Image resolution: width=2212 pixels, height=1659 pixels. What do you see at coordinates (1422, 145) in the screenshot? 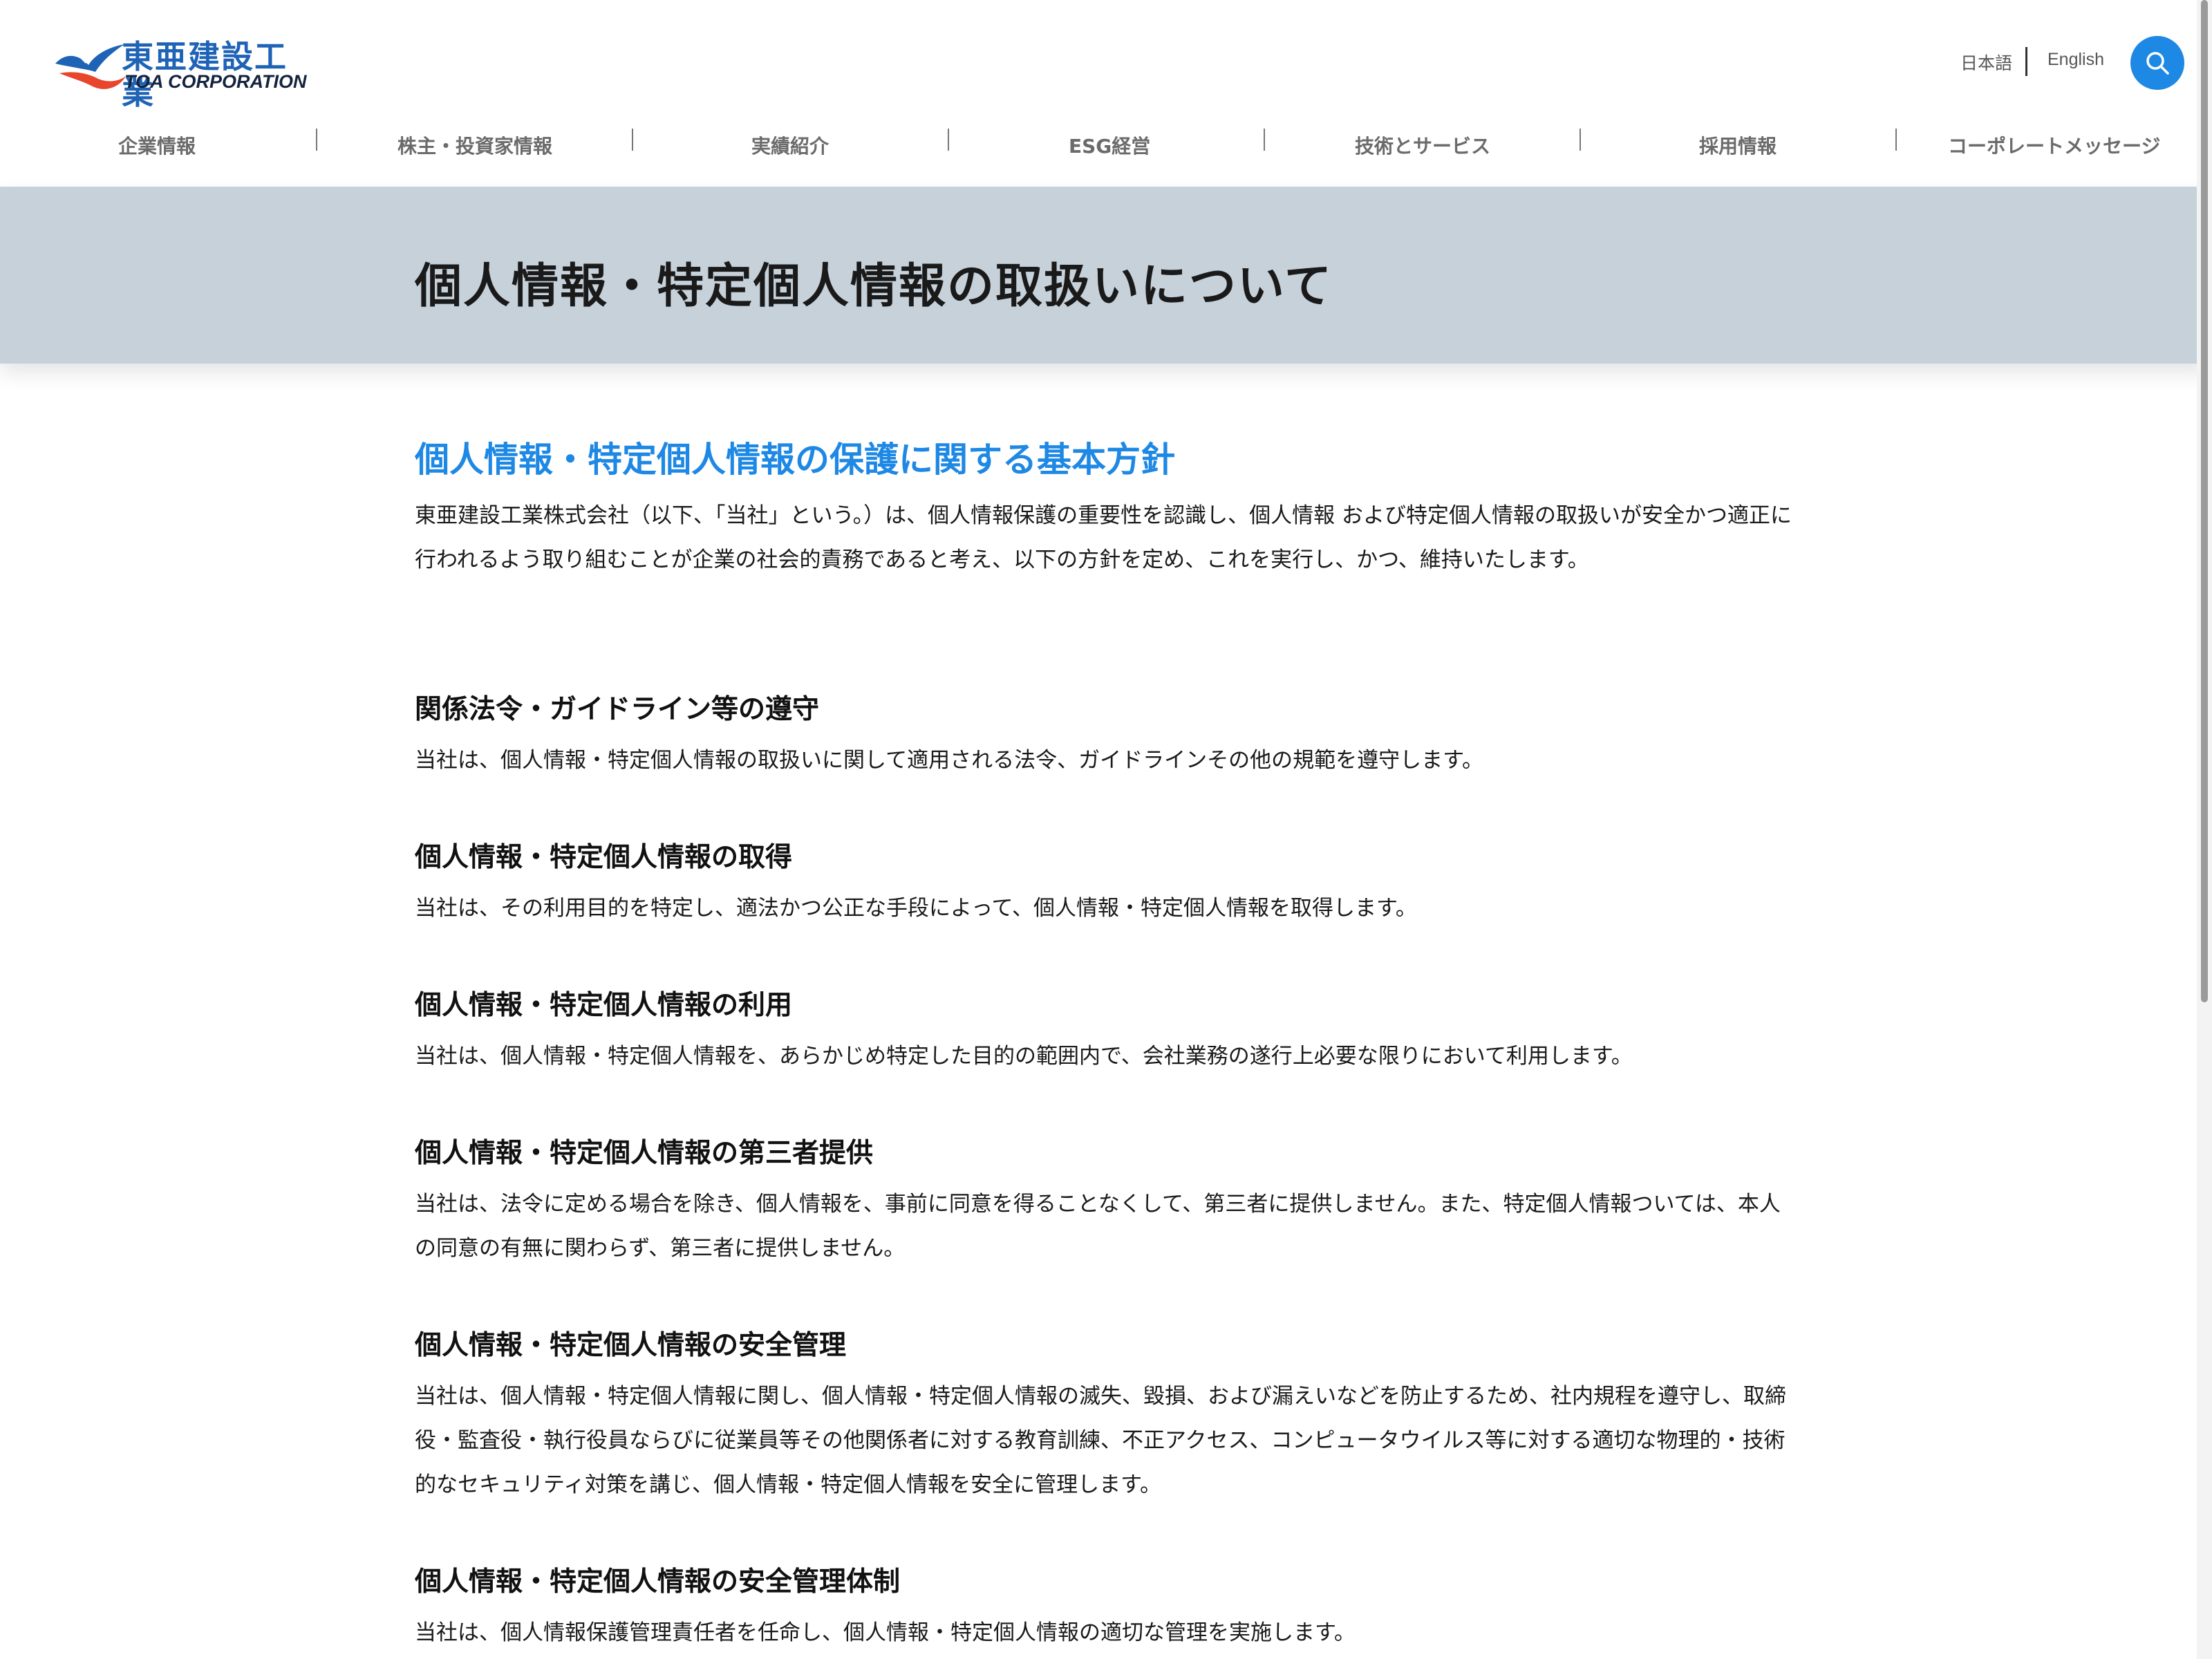
I see `nav-item-technology: 技術とサービス` at bounding box center [1422, 145].